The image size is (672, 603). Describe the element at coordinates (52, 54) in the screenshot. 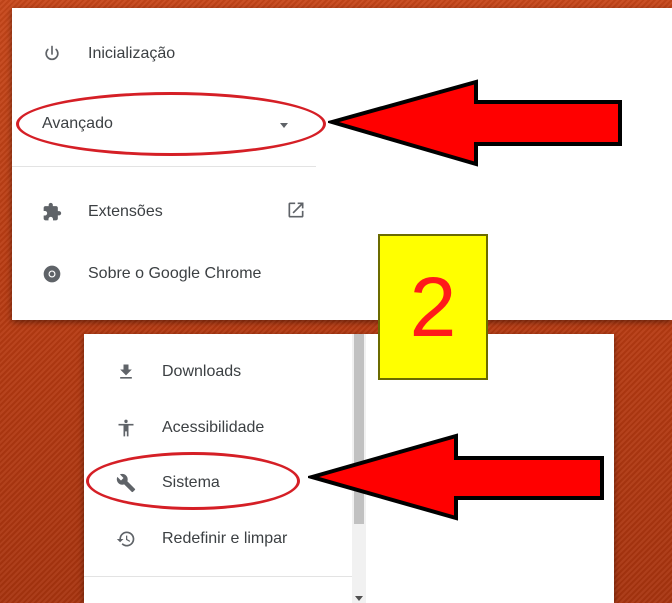

I see `power-icon` at that location.